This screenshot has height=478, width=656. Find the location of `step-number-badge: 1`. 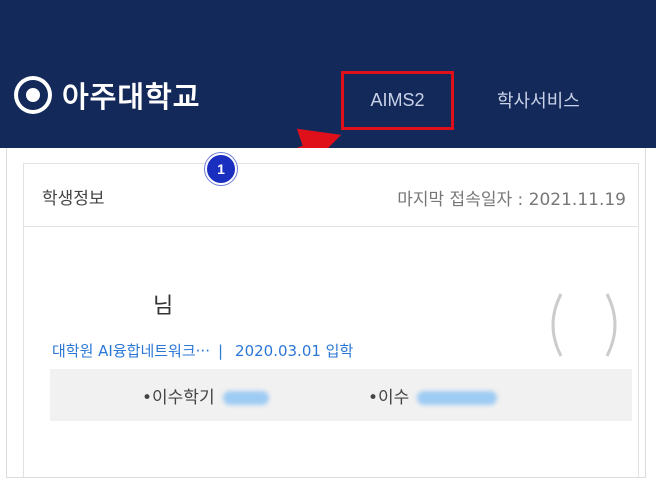

step-number-badge: 1 is located at coordinates (221, 169).